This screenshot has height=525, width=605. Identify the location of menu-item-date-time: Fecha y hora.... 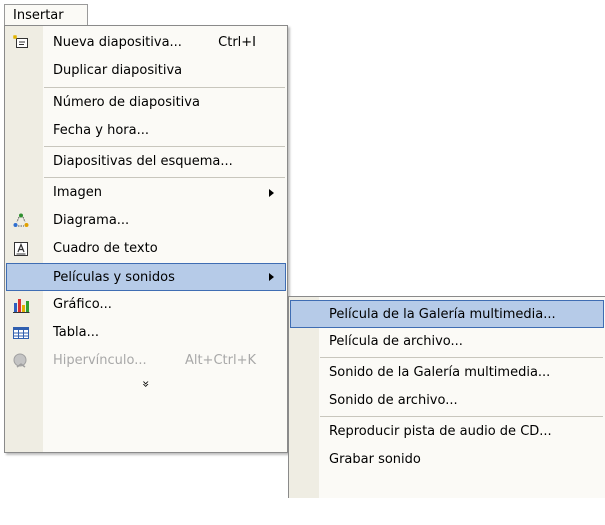
(146, 131).